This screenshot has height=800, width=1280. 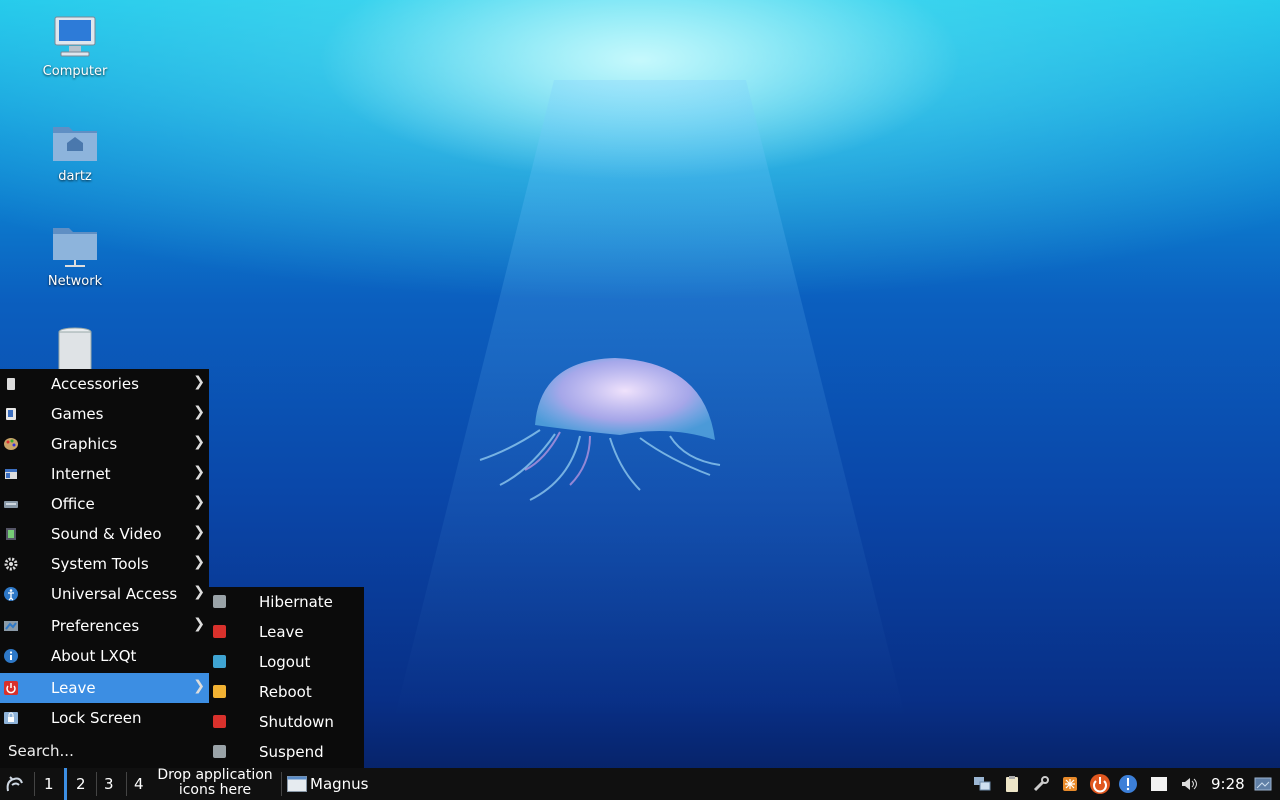 What do you see at coordinates (11, 656) in the screenshot?
I see `about-icon` at bounding box center [11, 656].